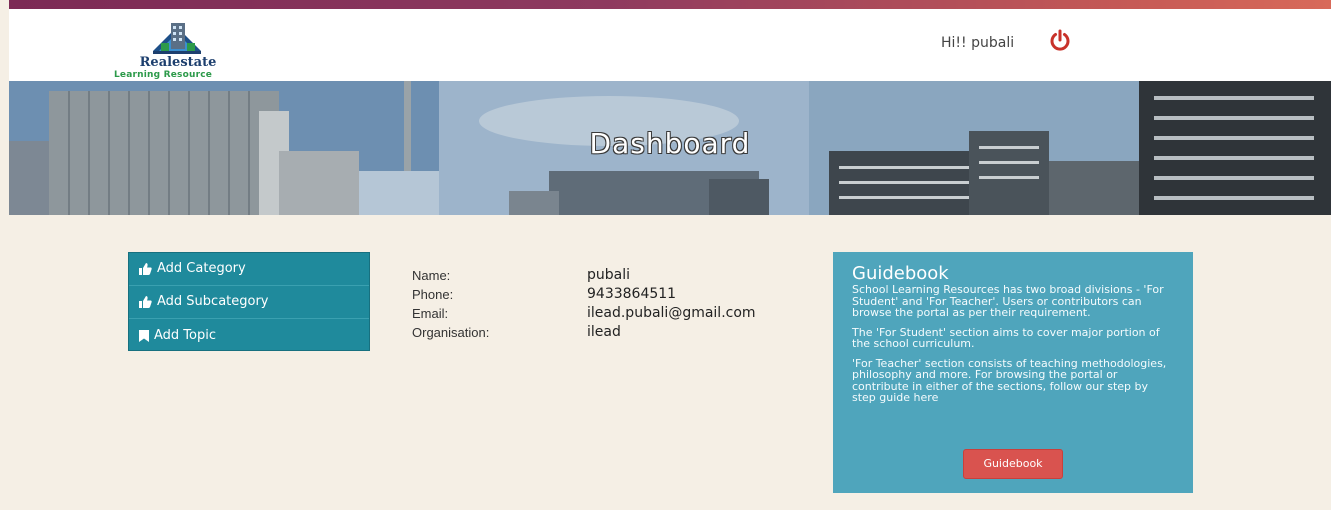 The height and width of the screenshot is (510, 1331). I want to click on guidebook-title: Guidebook, so click(900, 273).